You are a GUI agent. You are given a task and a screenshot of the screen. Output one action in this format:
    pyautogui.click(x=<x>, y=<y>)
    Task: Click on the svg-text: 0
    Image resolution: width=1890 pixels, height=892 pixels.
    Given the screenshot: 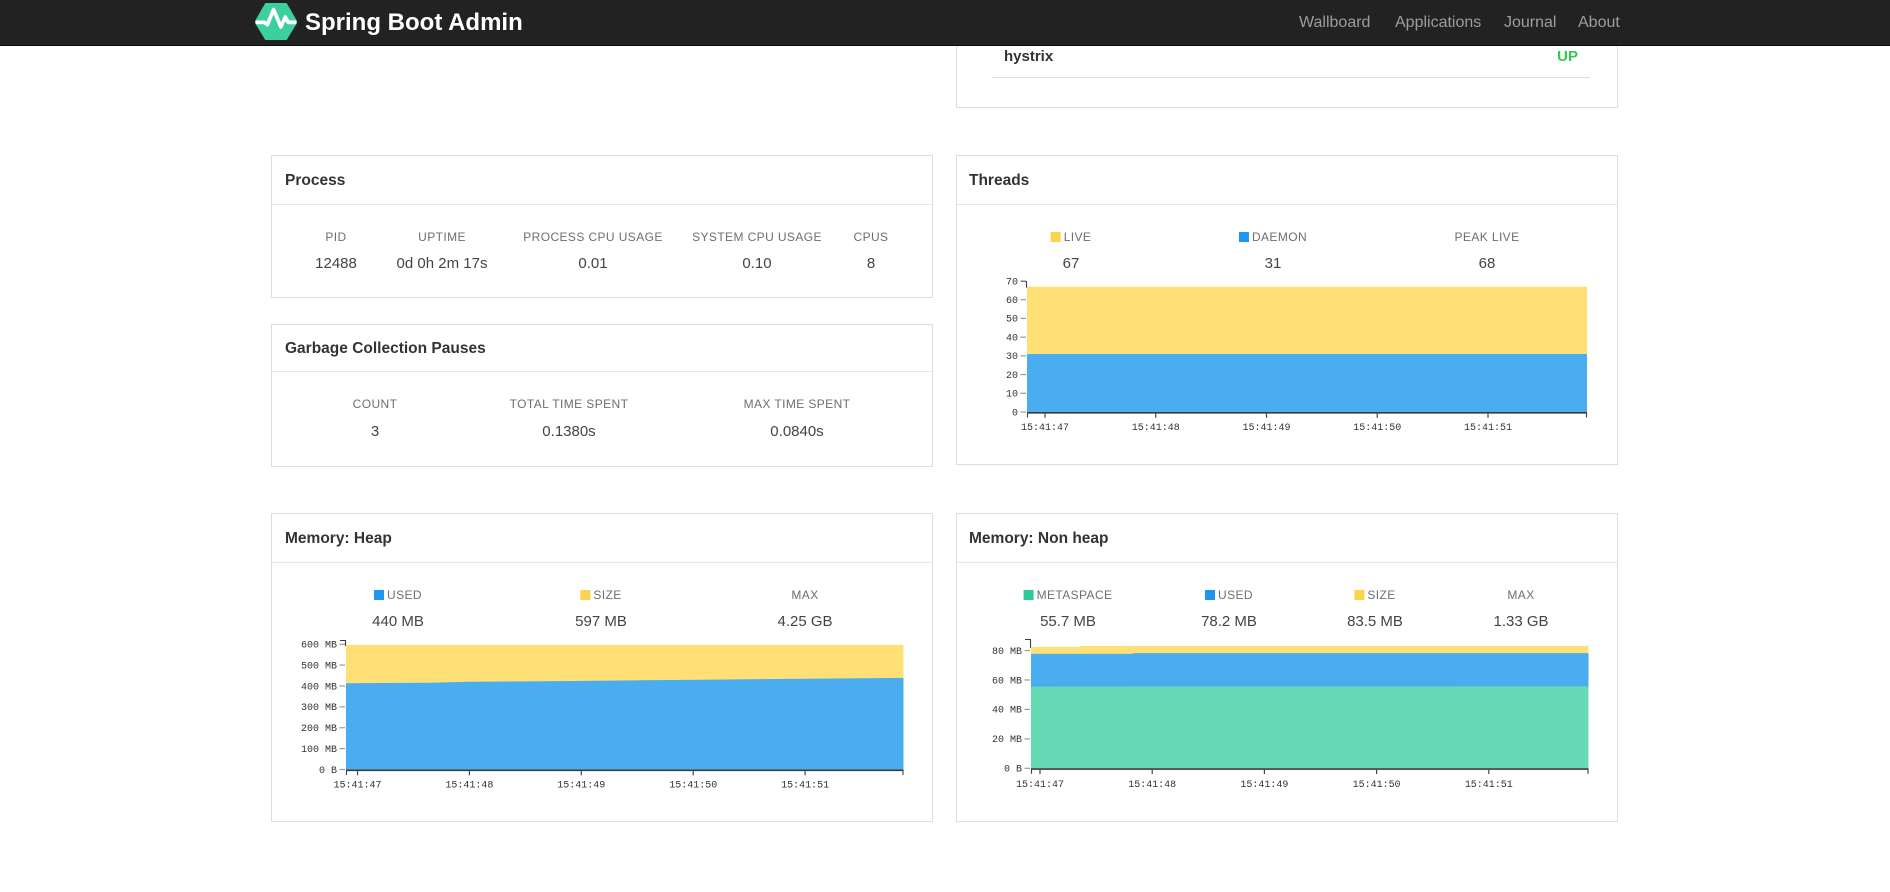 What is the action you would take?
    pyautogui.click(x=1015, y=413)
    